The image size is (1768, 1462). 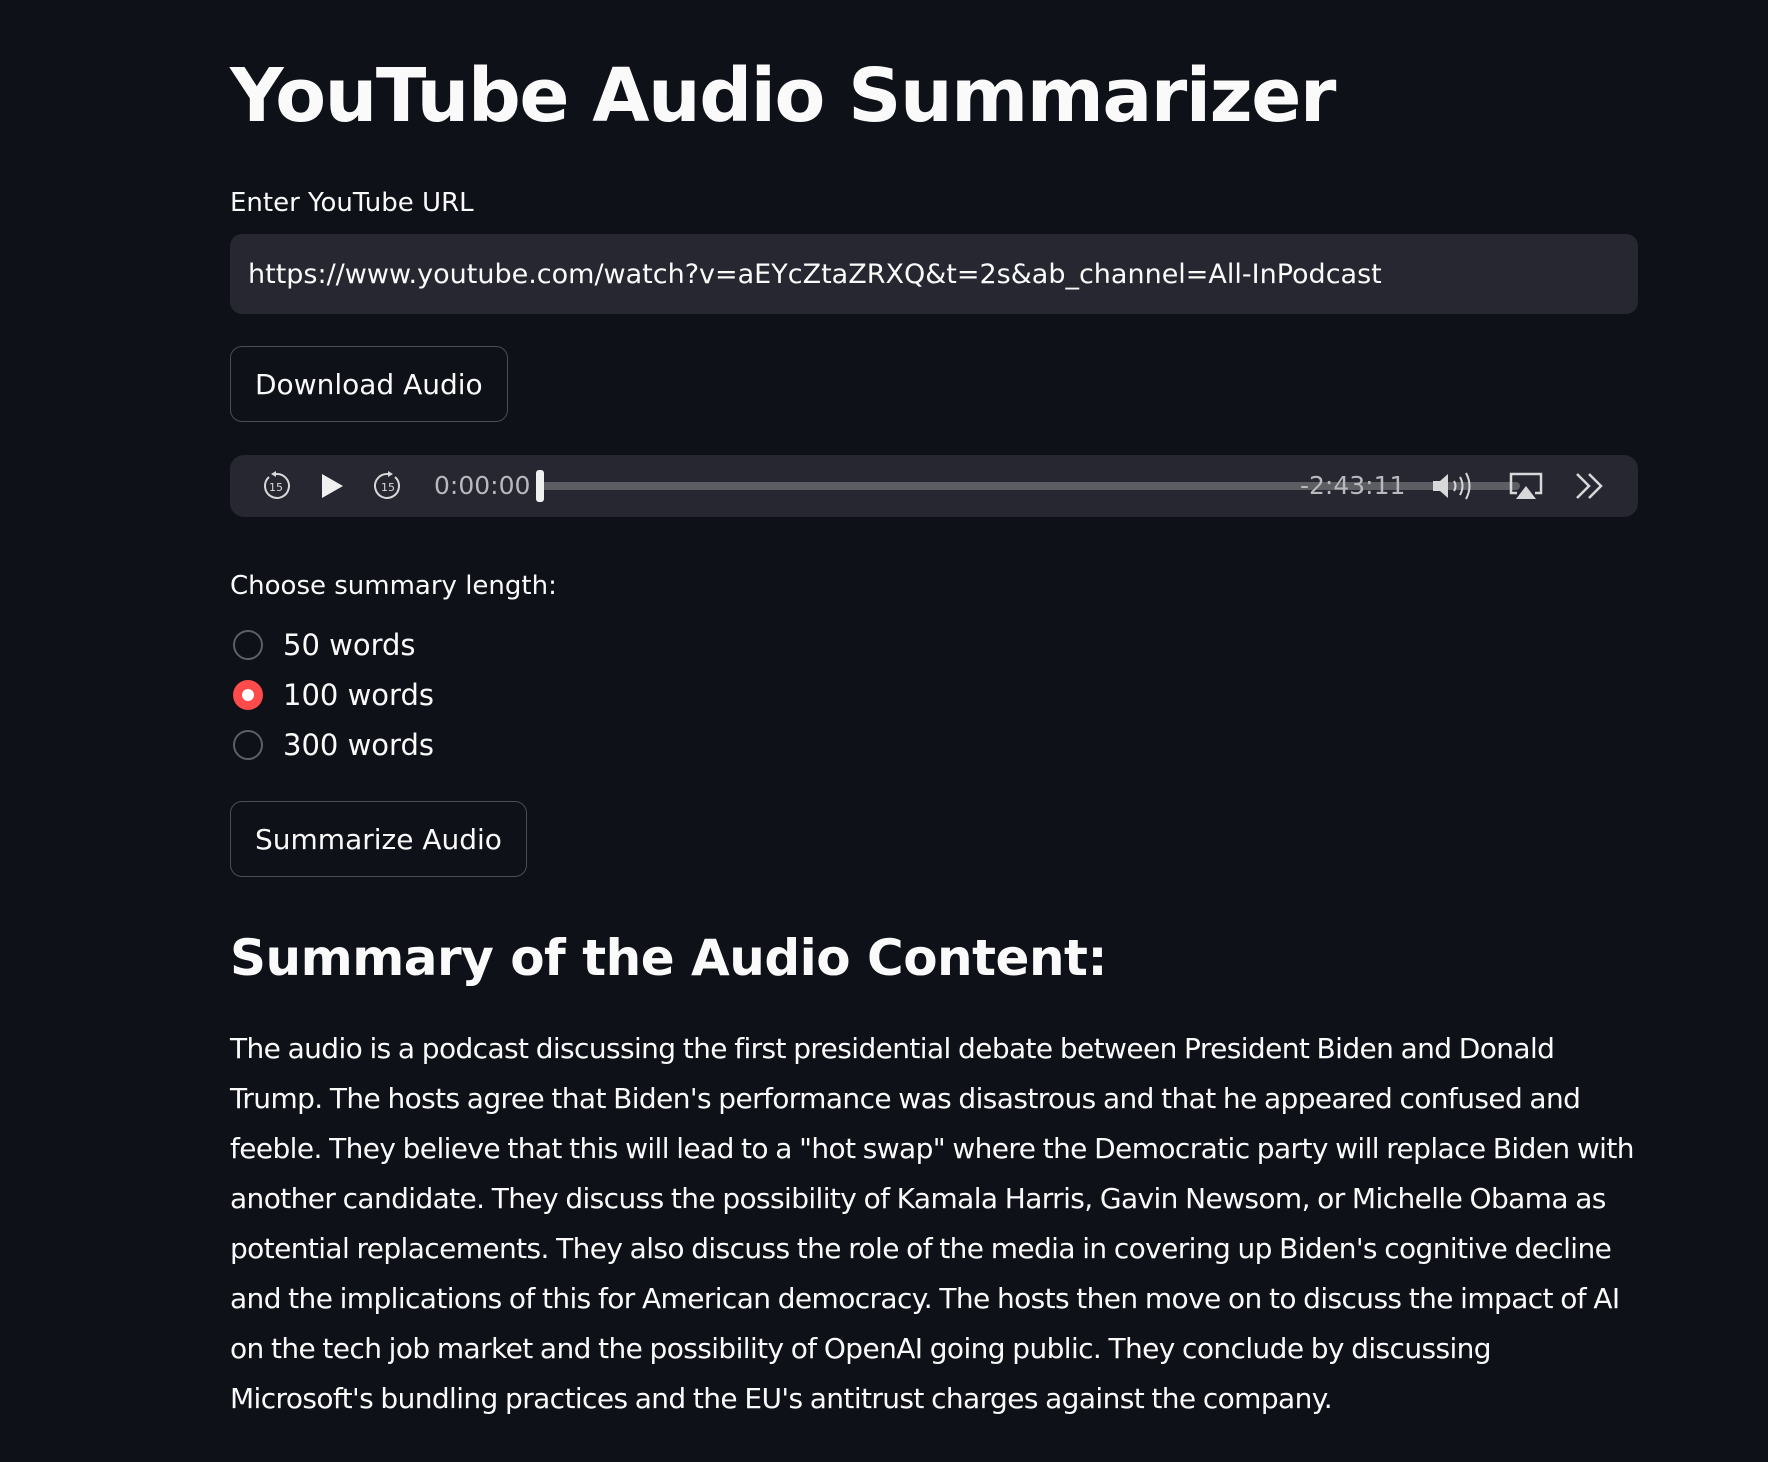 I want to click on summary-heading: Summary of the Audio Content:, so click(x=668, y=958).